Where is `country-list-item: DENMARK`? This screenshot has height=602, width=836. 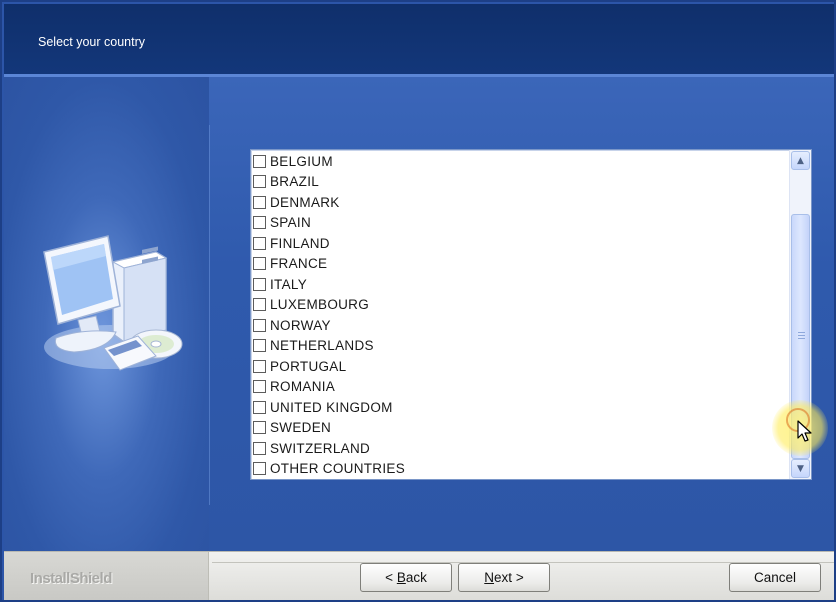
country-list-item: DENMARK is located at coordinates (519, 202).